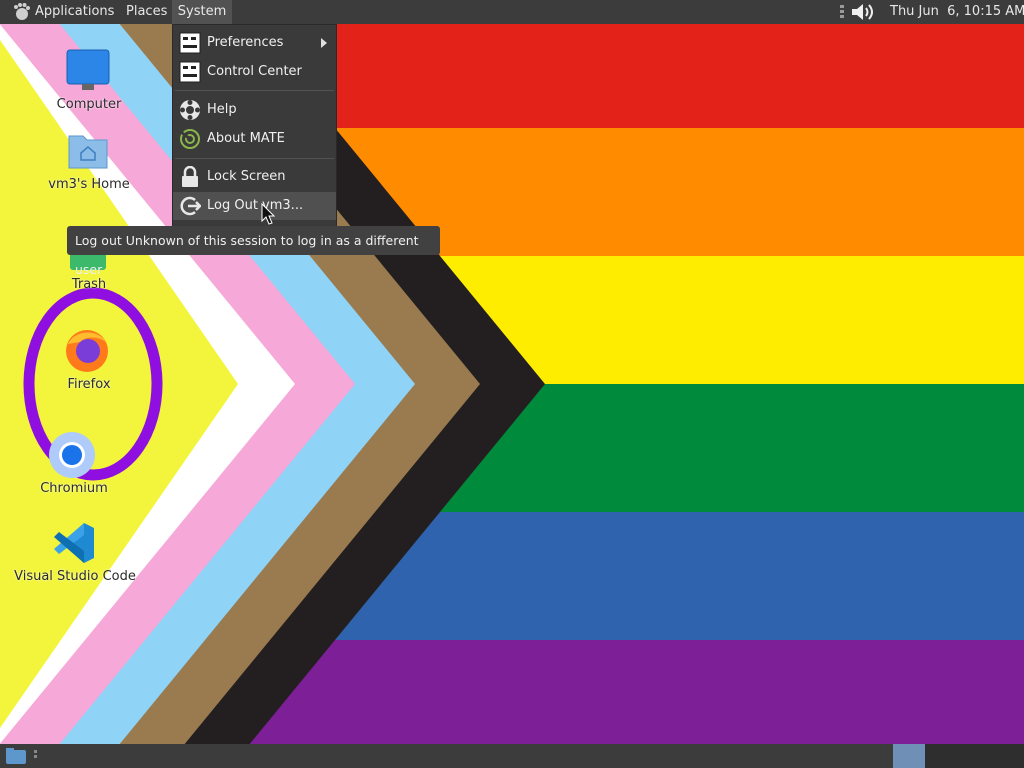  Describe the element at coordinates (89, 384) in the screenshot. I see `desktop-label: Firefox` at that location.